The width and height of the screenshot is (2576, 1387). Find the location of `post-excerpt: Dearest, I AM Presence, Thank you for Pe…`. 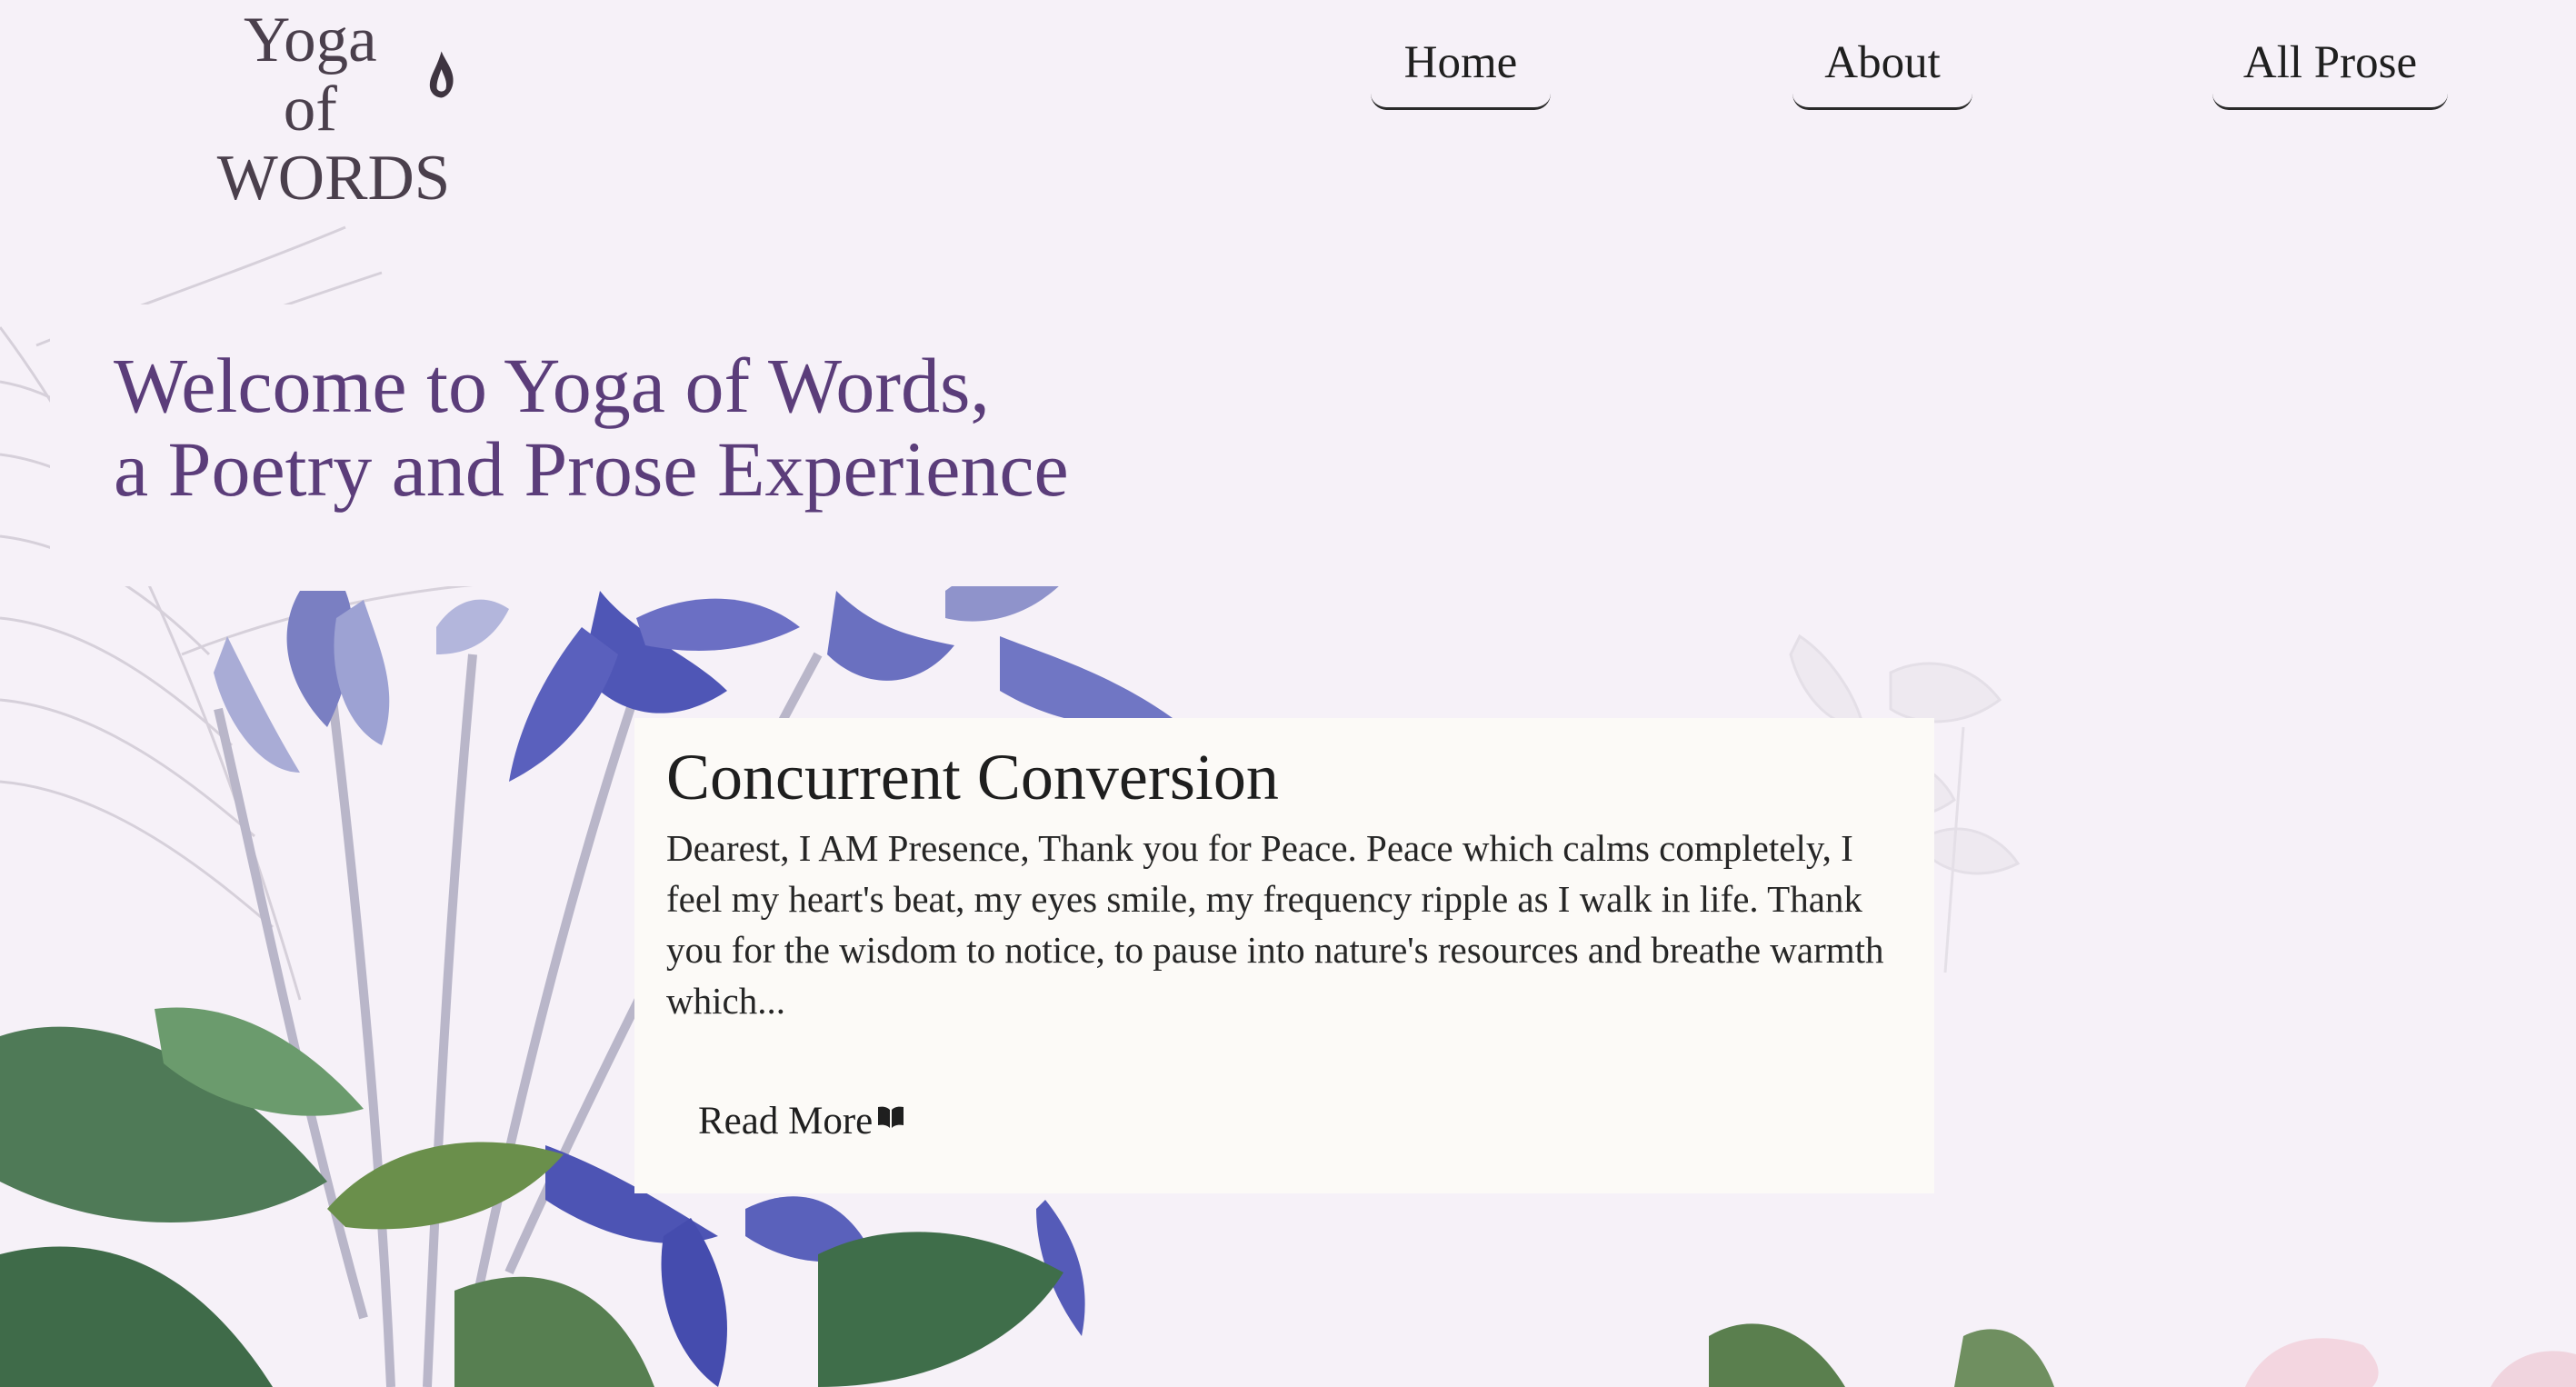

post-excerpt: Dearest, I AM Presence, Thank you for Pe… is located at coordinates (1275, 925).